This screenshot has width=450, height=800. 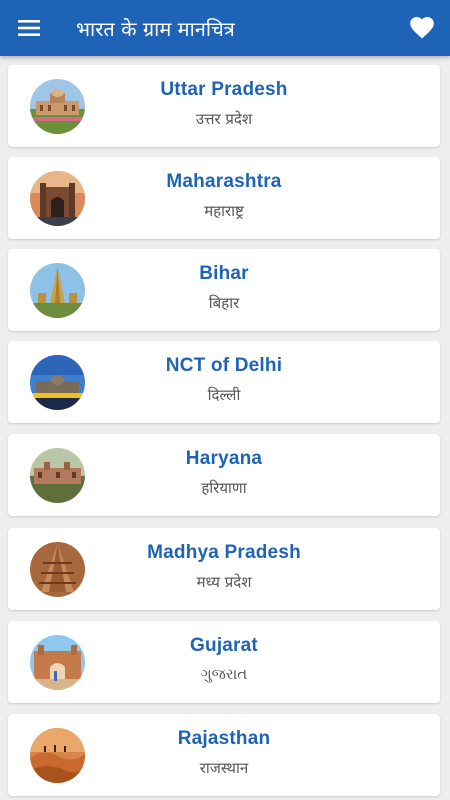 I want to click on state-name-en: Uttar Pradesh, so click(x=224, y=89).